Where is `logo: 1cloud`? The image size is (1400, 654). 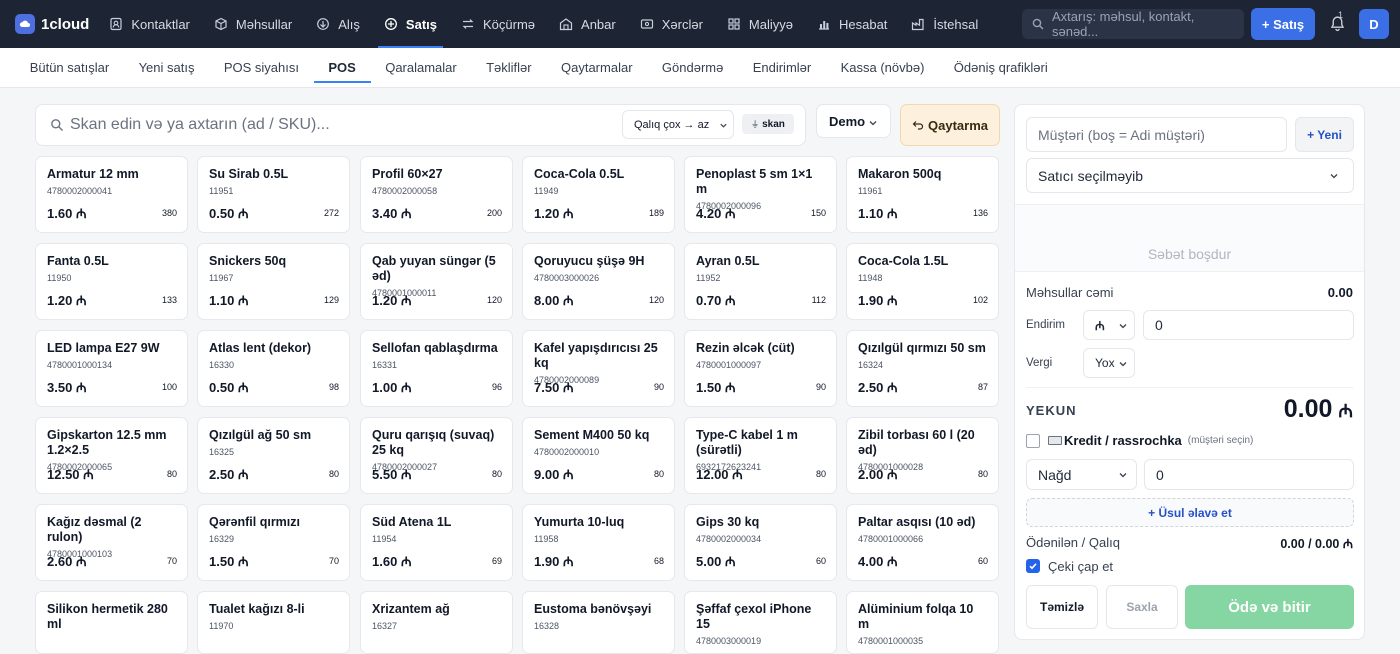
logo: 1cloud is located at coordinates (52, 24).